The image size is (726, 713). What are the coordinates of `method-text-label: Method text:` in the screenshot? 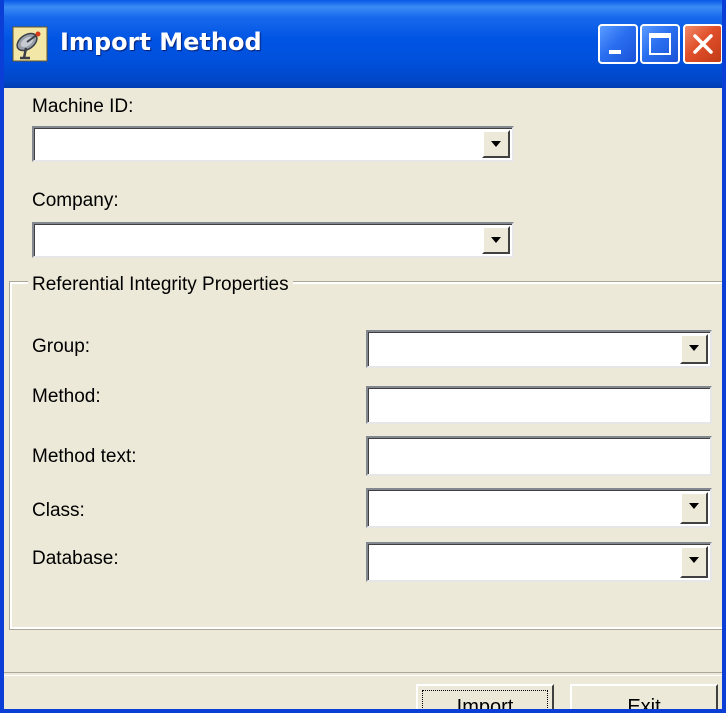 It's located at (84, 456).